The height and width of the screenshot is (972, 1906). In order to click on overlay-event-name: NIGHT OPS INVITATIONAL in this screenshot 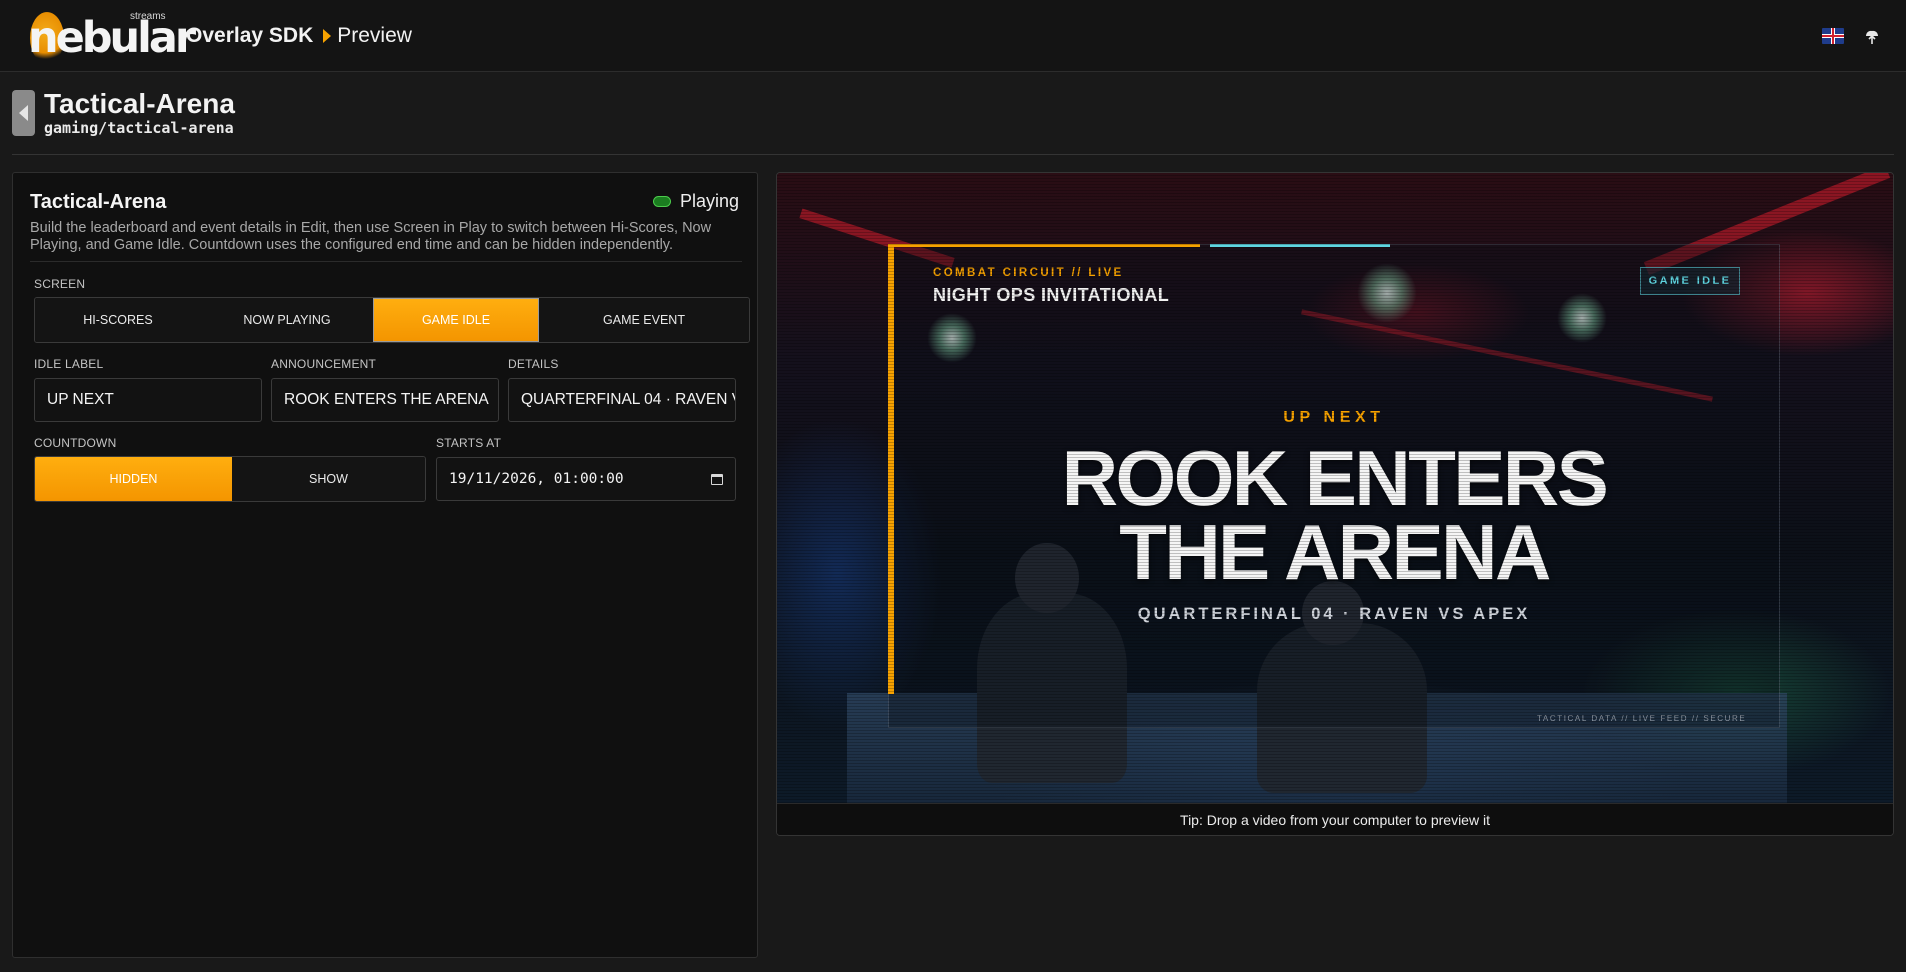, I will do `click(1051, 295)`.